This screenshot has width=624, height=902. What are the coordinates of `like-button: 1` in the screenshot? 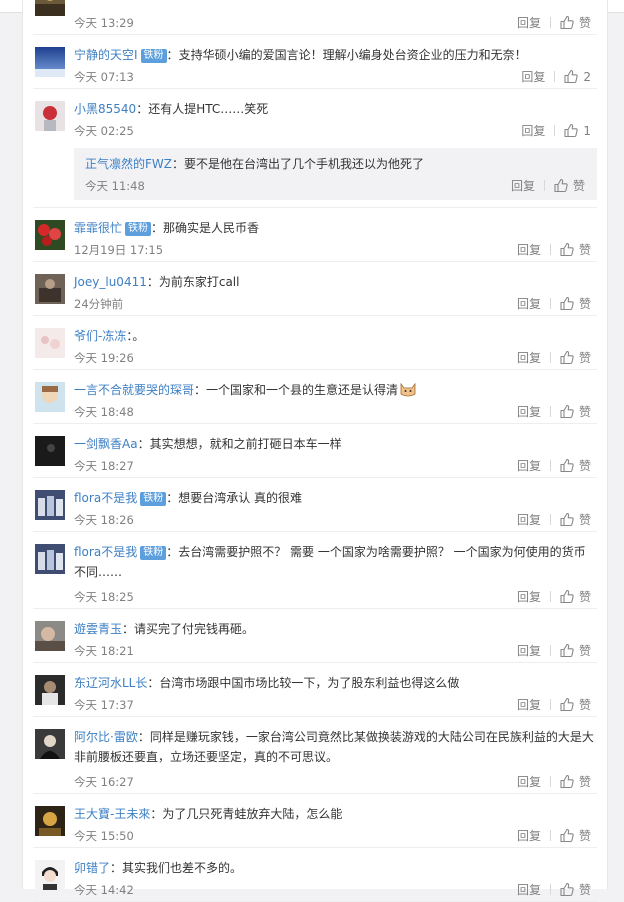 It's located at (577, 131).